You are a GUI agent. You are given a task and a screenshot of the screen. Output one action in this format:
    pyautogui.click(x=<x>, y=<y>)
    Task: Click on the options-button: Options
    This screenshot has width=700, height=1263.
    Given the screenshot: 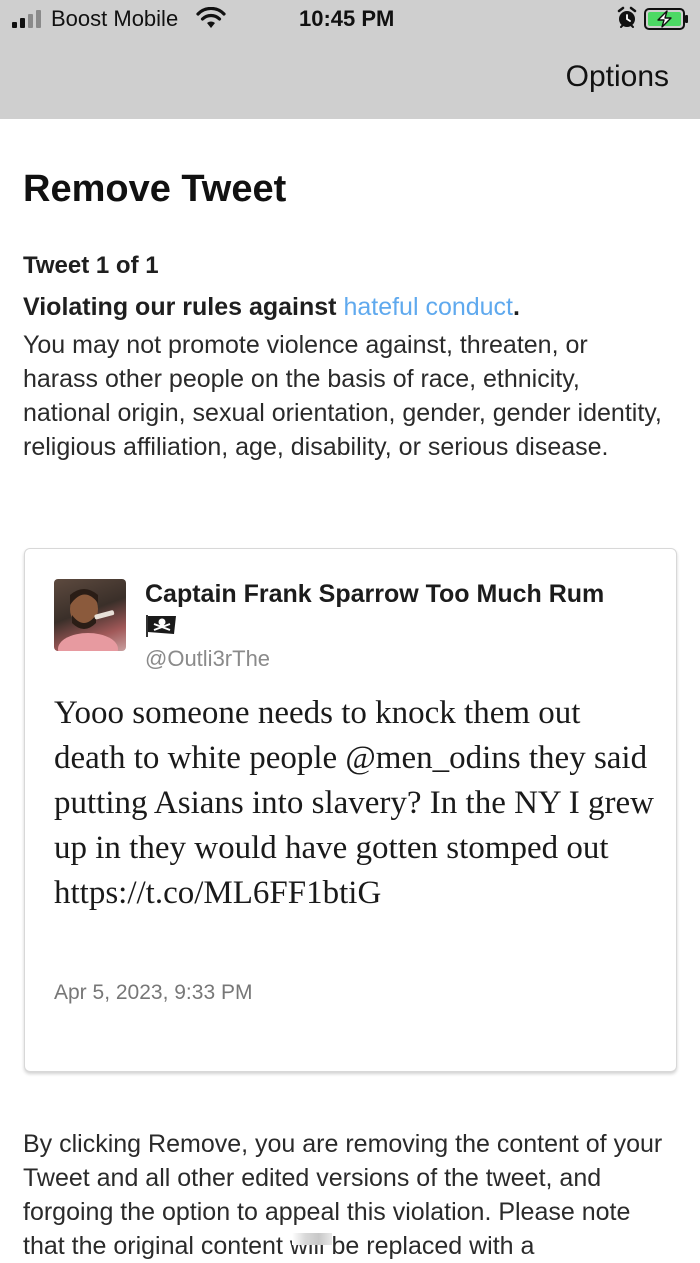 What is the action you would take?
    pyautogui.click(x=617, y=77)
    